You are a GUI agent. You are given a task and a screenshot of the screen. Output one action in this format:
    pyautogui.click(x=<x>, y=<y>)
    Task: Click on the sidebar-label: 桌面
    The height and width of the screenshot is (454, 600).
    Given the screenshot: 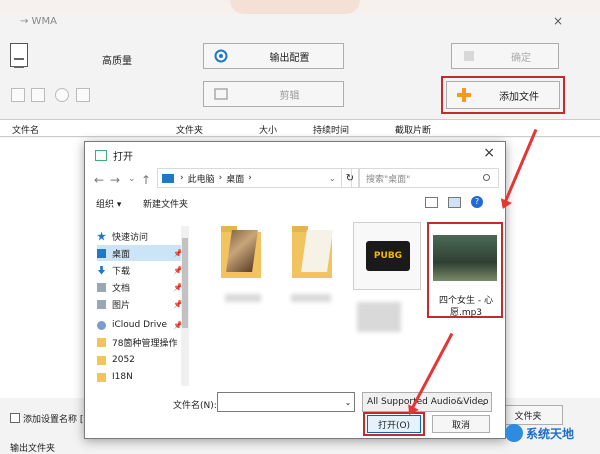 What is the action you would take?
    pyautogui.click(x=121, y=254)
    